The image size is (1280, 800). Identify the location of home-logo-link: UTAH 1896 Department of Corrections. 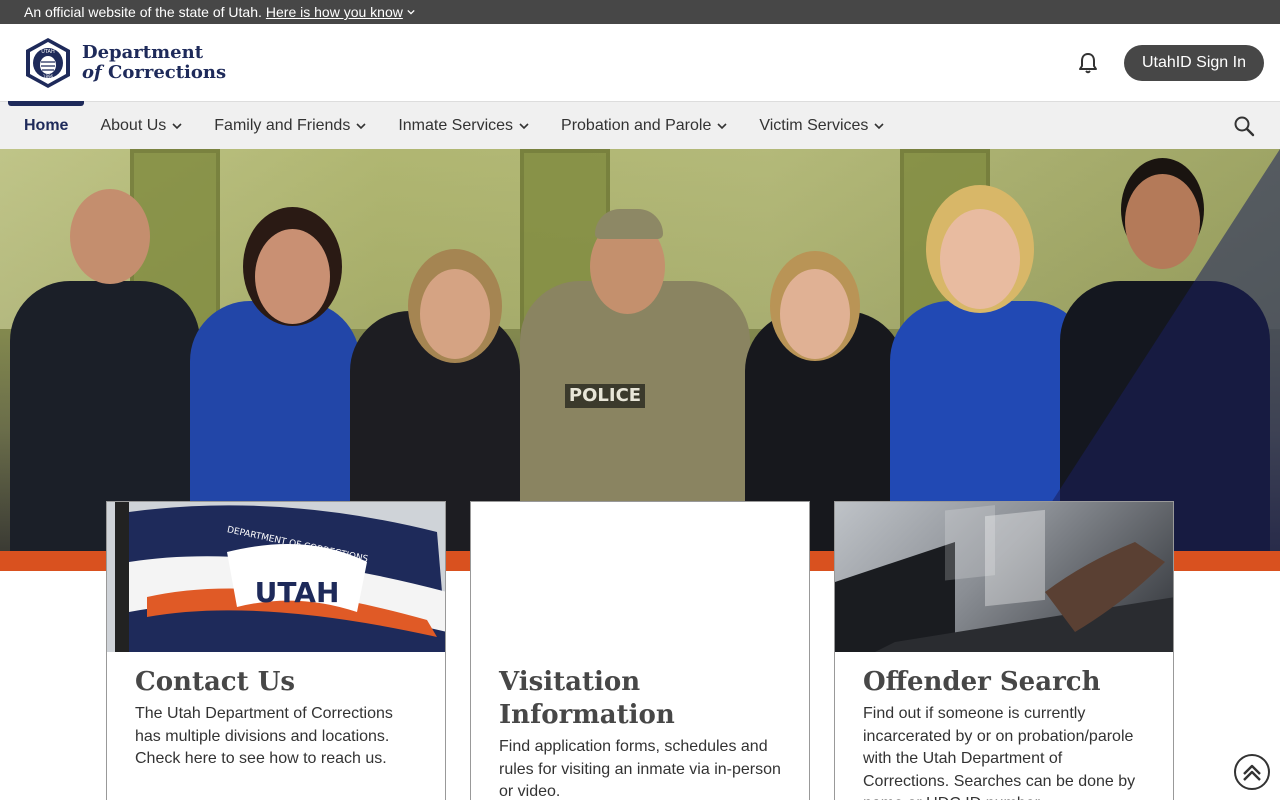
(125, 63).